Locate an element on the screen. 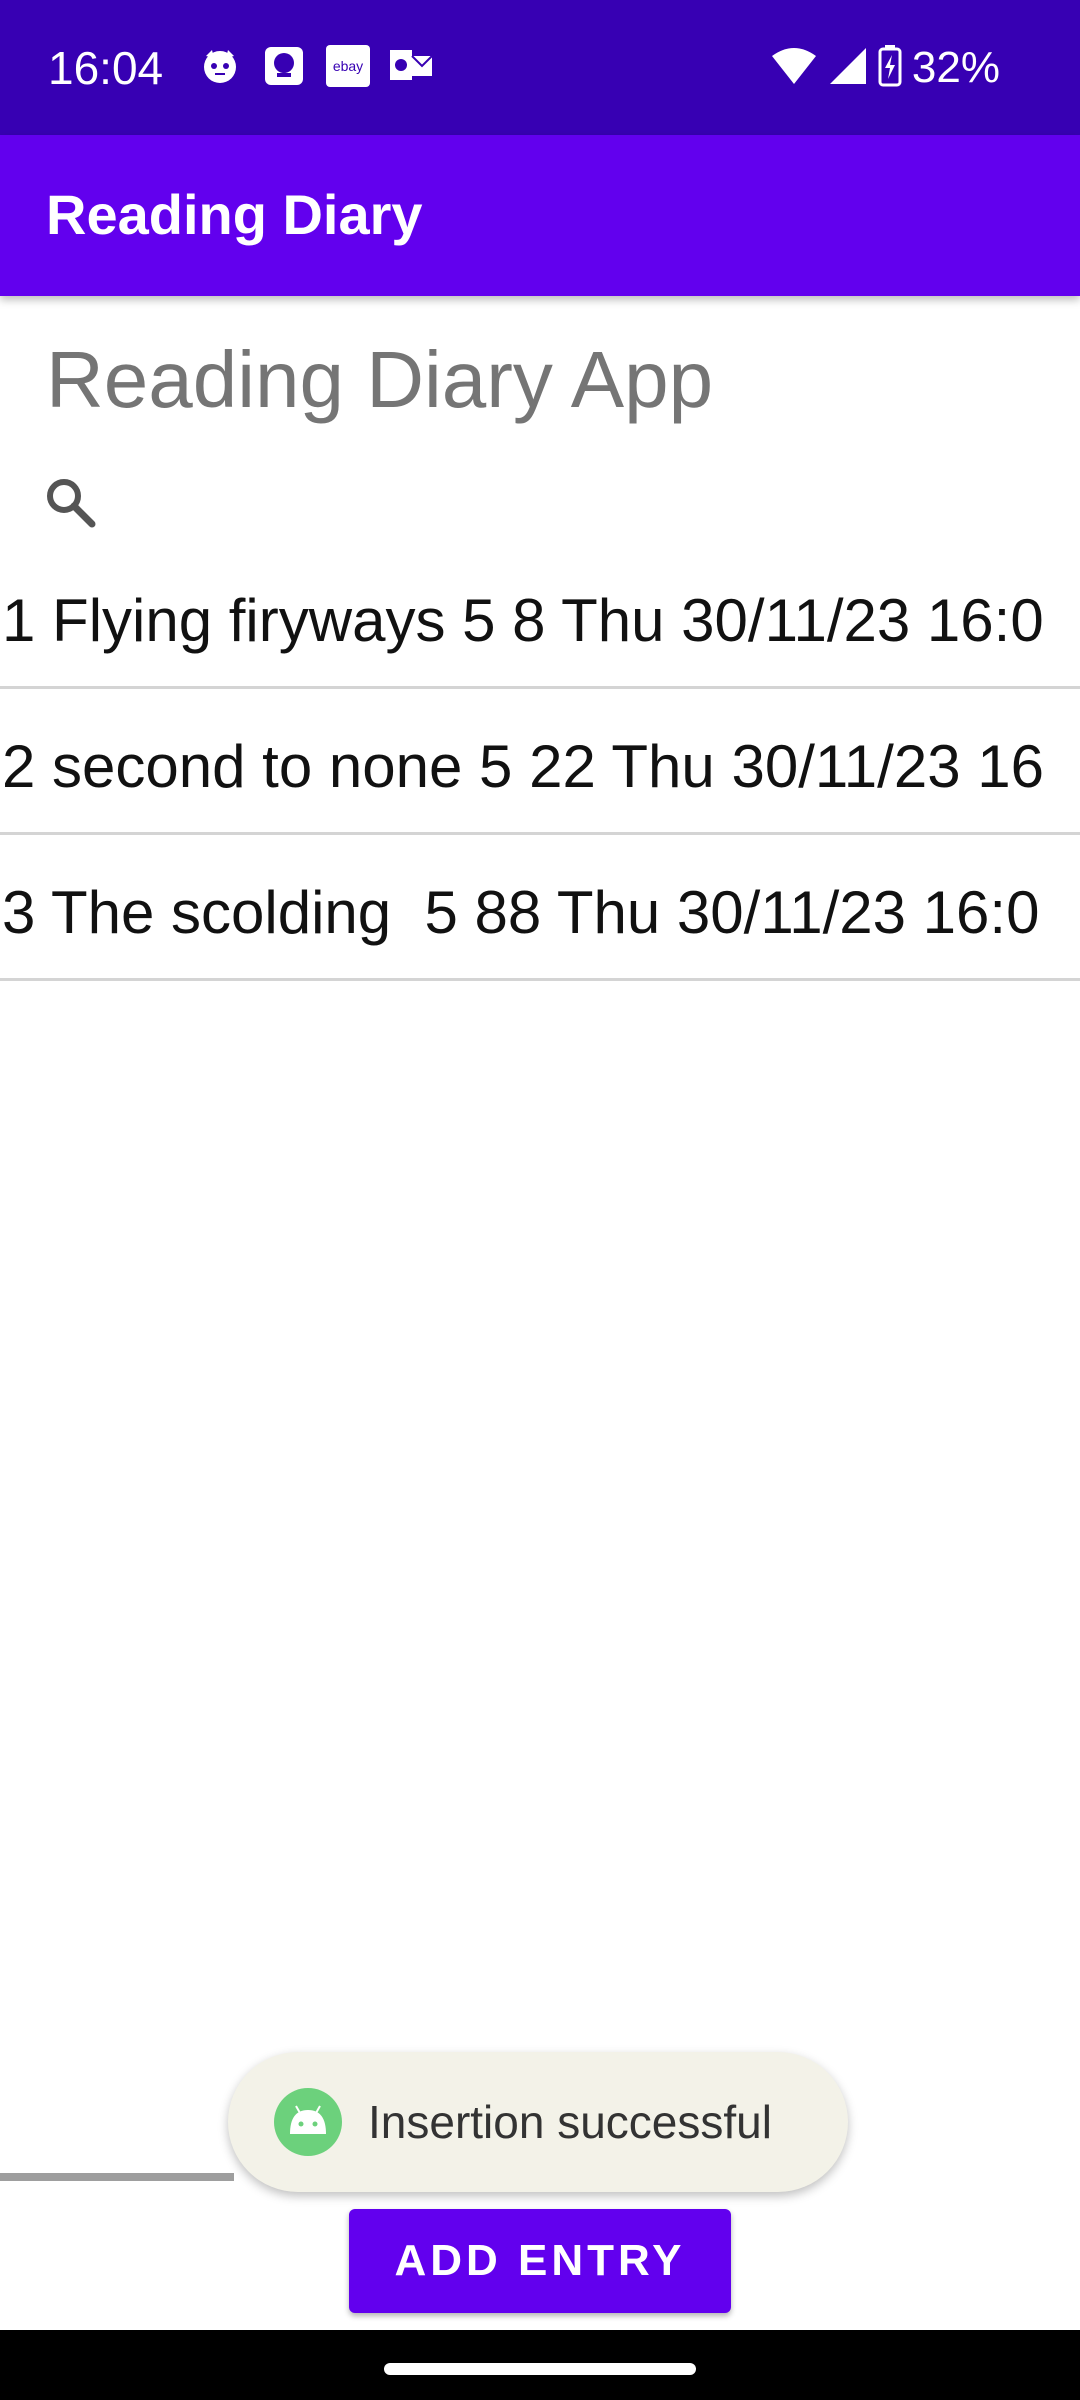 This screenshot has height=2400, width=1080. list-item-text: 2 second to none 5 22 Thu 30/11/23 16 is located at coordinates (523, 766).